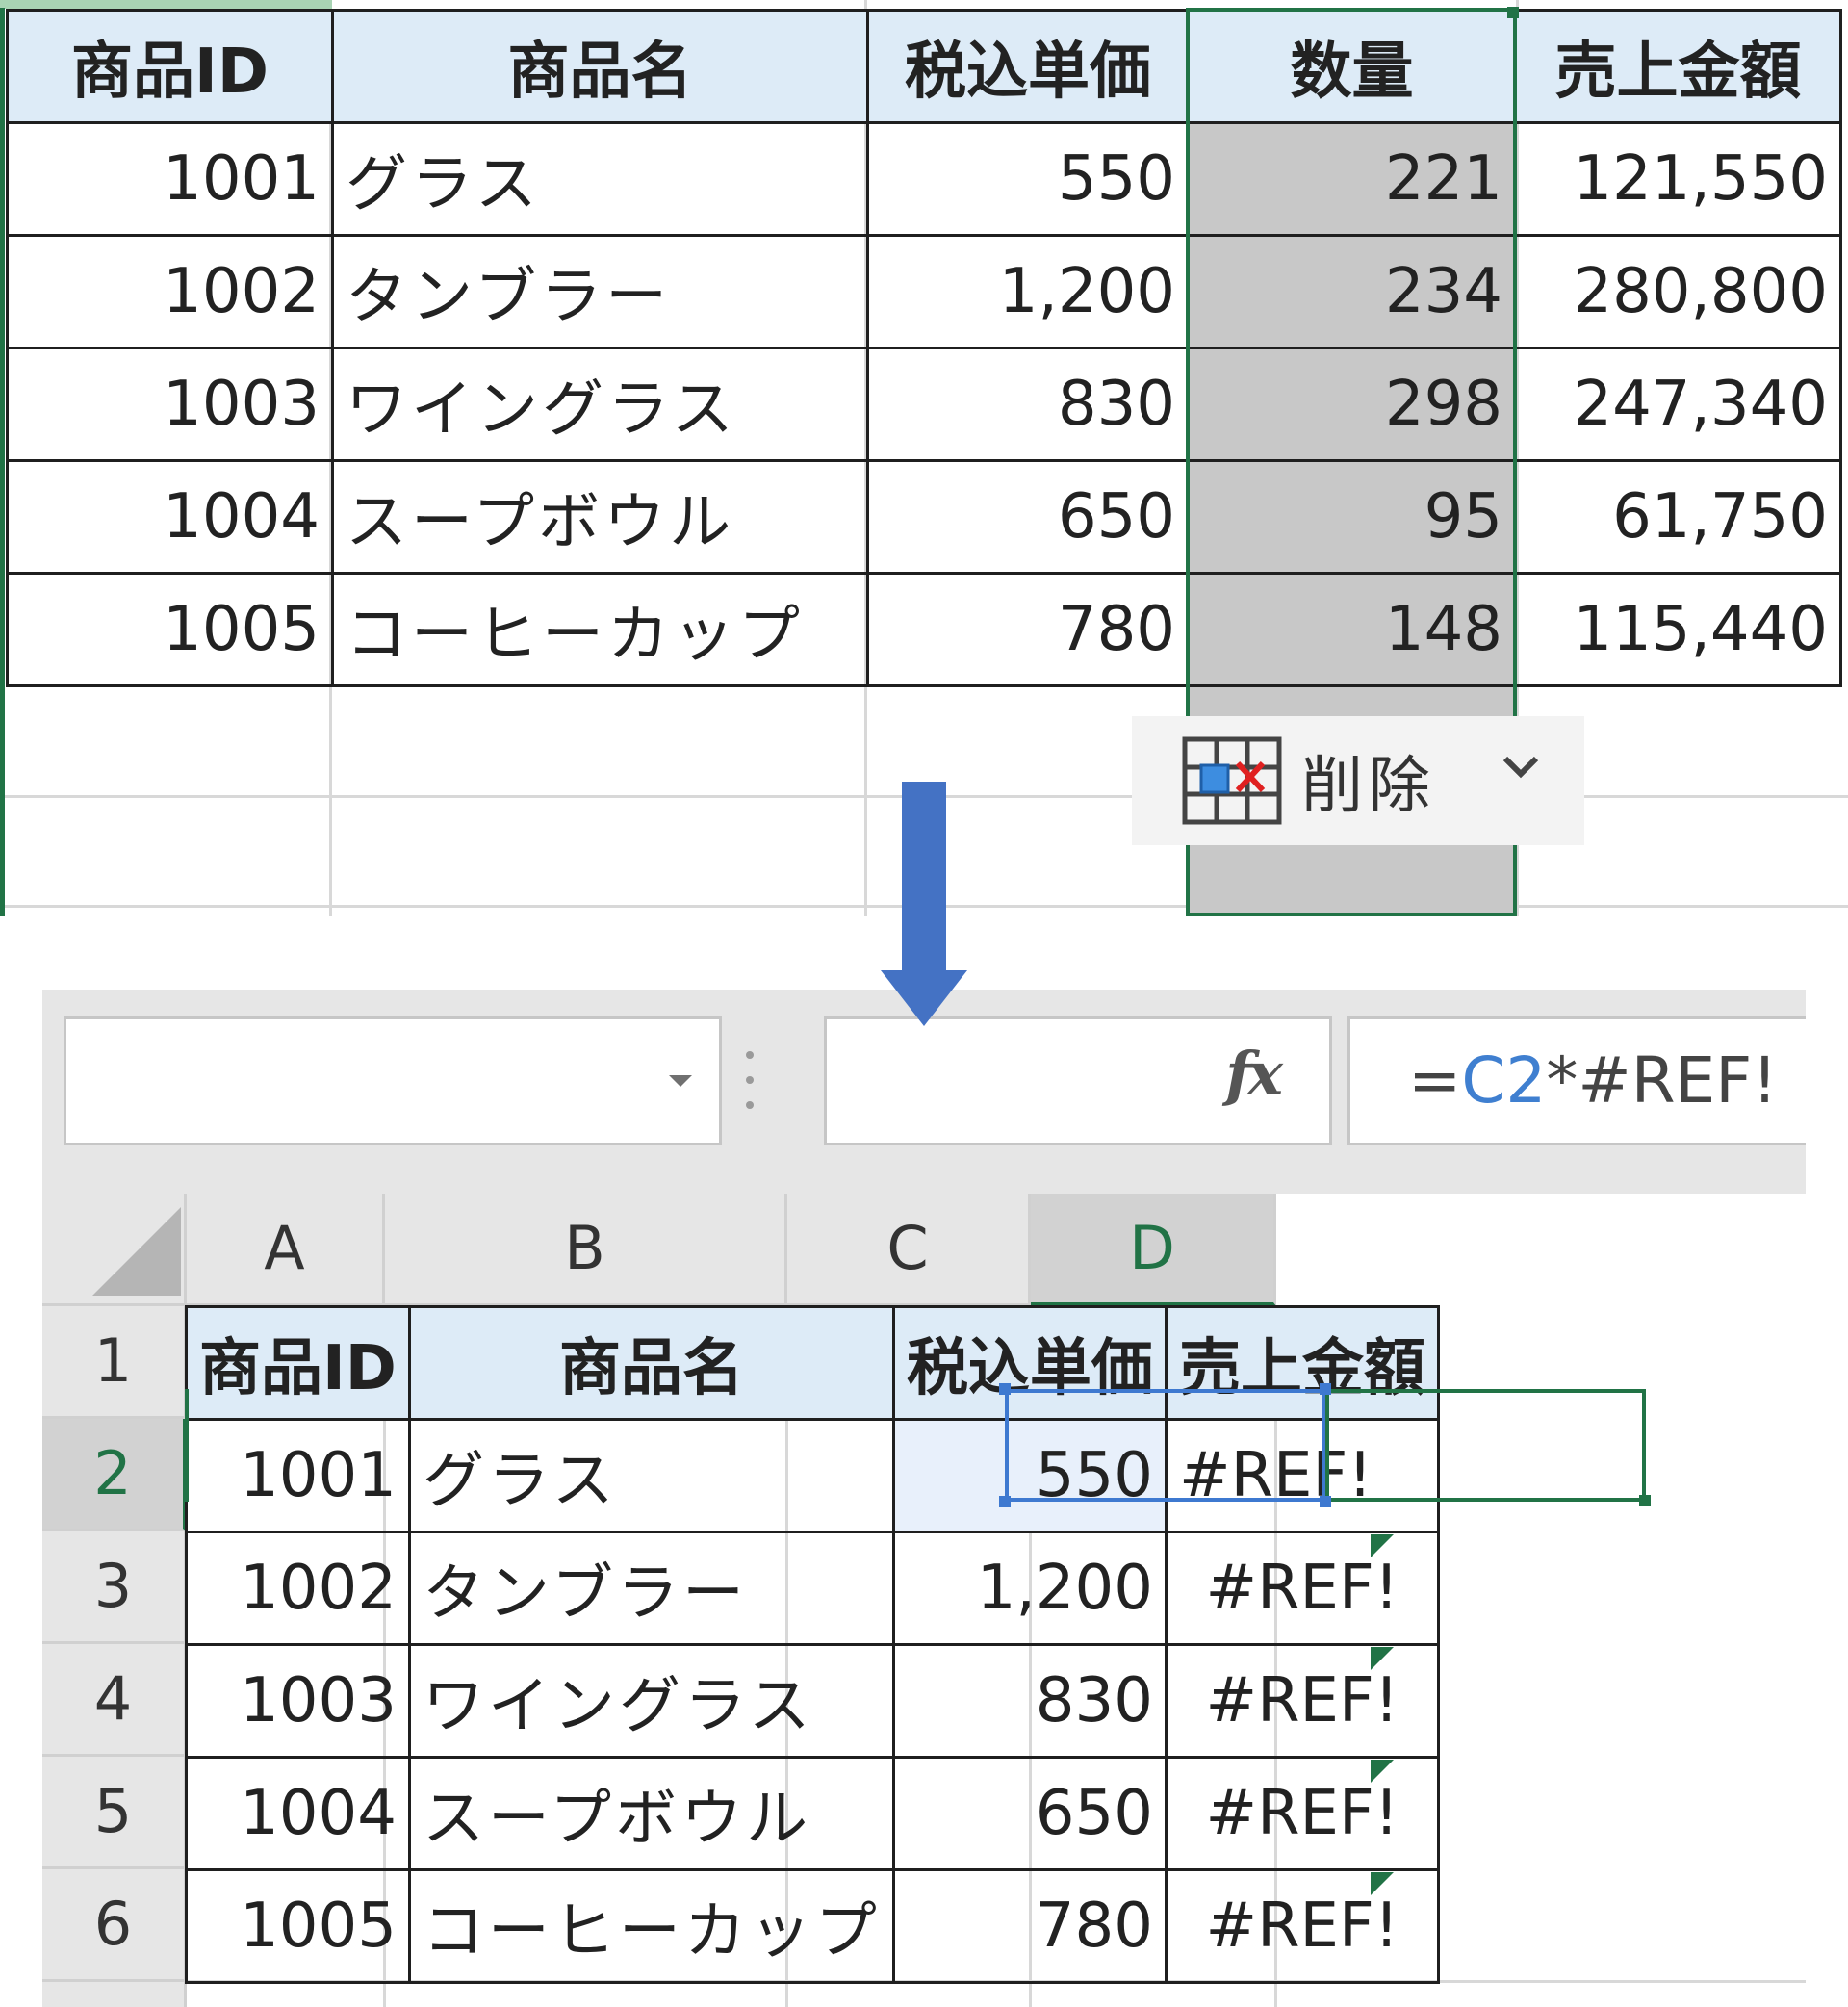 Image resolution: width=1848 pixels, height=2007 pixels. I want to click on row-header-1: 1, so click(114, 1362).